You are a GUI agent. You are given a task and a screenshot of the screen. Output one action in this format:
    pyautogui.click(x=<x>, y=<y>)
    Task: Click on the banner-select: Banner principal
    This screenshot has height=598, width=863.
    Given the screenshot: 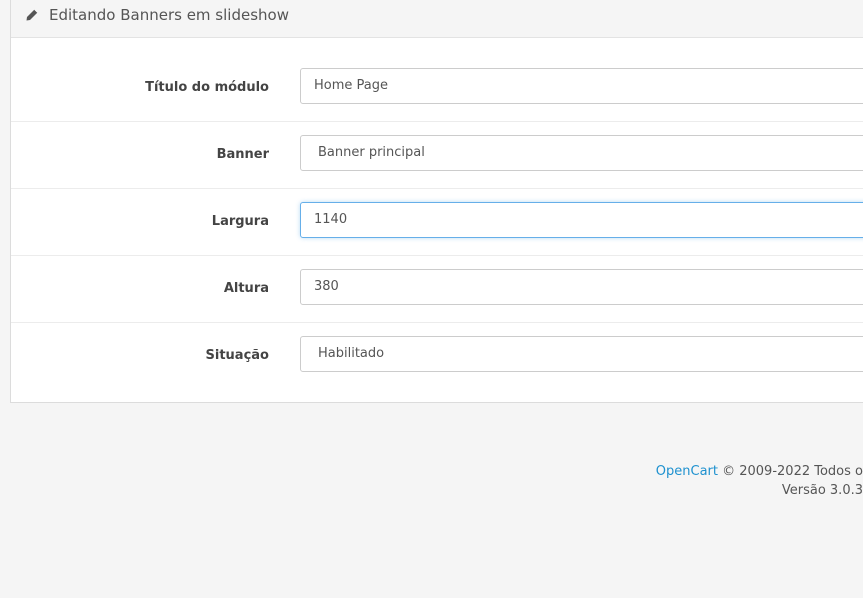 What is the action you would take?
    pyautogui.click(x=581, y=153)
    